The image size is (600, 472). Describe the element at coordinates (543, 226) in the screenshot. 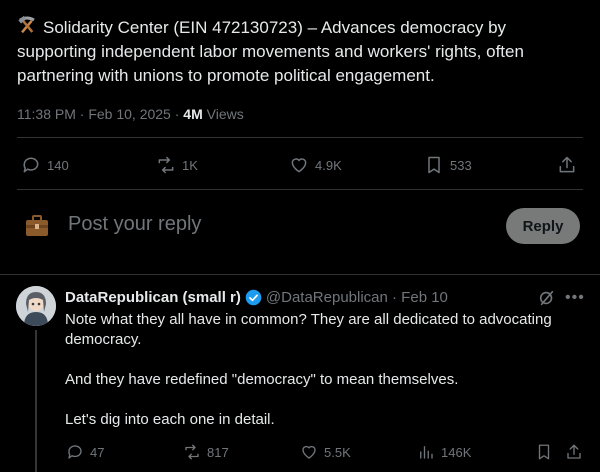

I see `reply-button: Reply` at that location.